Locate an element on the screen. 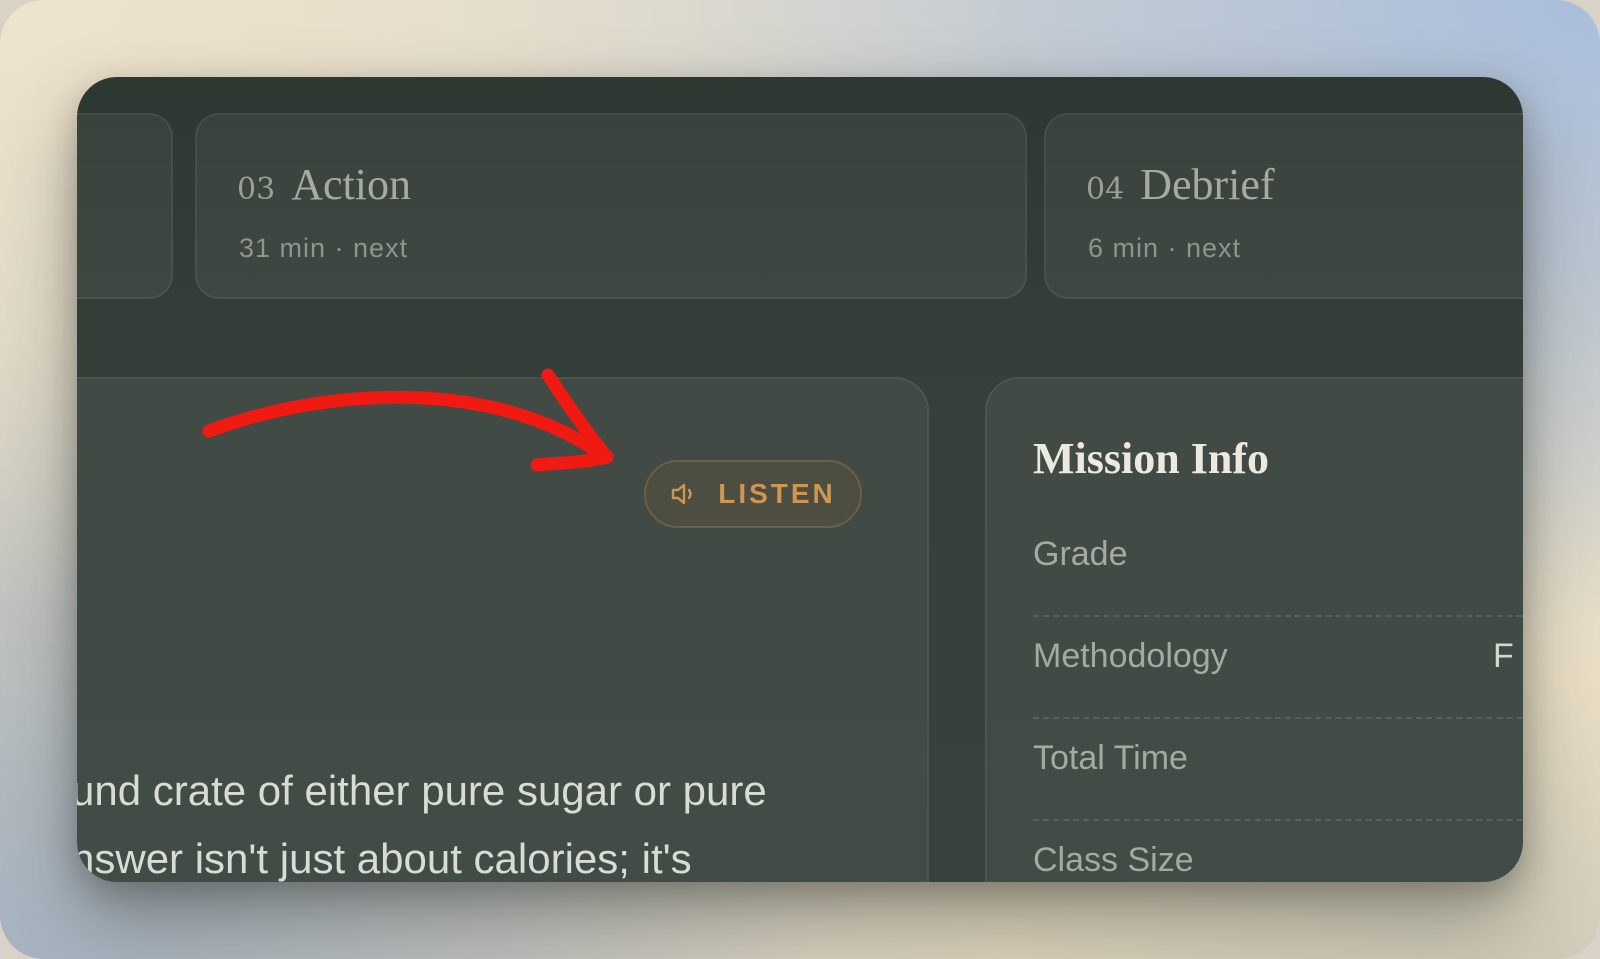 This screenshot has height=959, width=1600. annotation-arrow-icon is located at coordinates (408, 420).